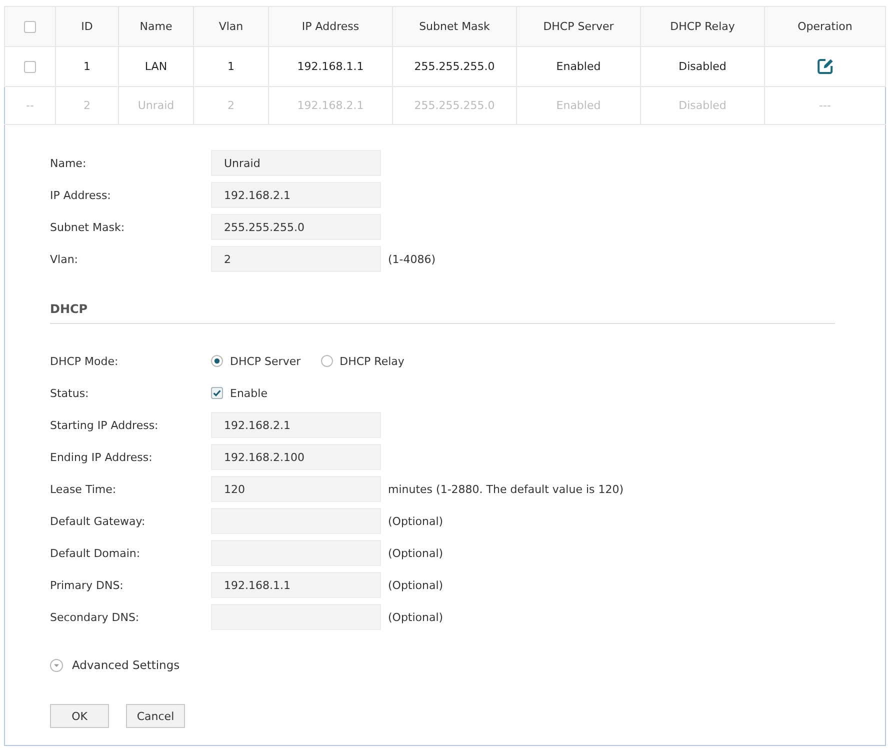 Image resolution: width=890 pixels, height=750 pixels. What do you see at coordinates (156, 66) in the screenshot?
I see `table-cell: LAN` at bounding box center [156, 66].